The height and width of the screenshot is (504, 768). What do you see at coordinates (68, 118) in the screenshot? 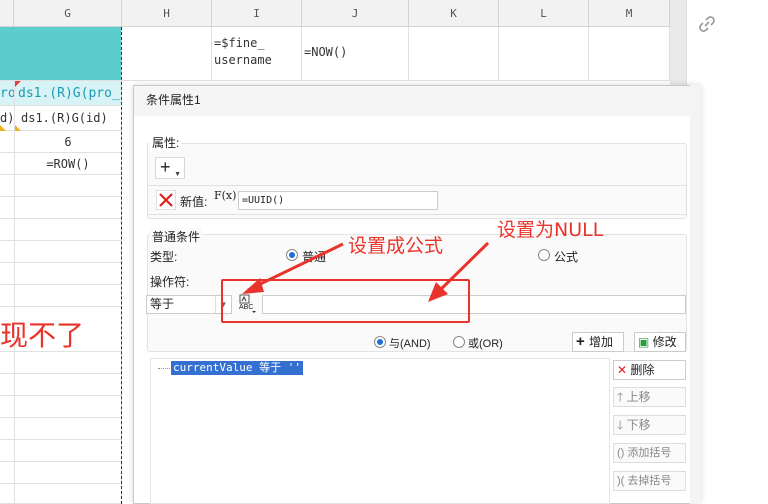
I see `cell-g4: ds1.(R)G(id)` at bounding box center [68, 118].